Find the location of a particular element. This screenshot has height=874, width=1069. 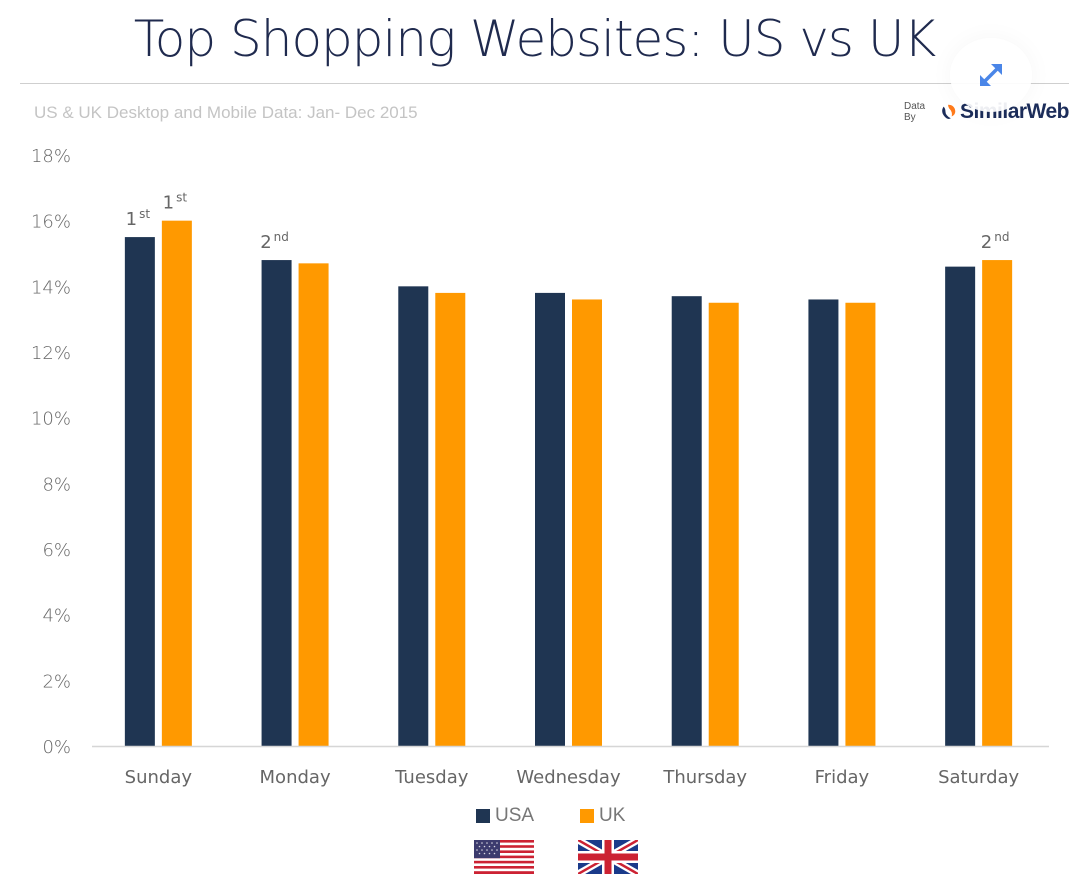

bar-usa-tuesday is located at coordinates (413, 516).